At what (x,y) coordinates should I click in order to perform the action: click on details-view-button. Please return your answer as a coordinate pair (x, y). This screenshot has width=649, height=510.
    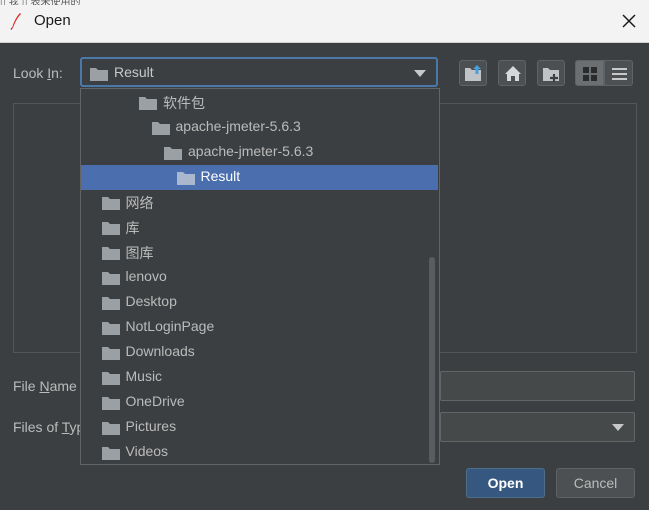
    Looking at the image, I should click on (618, 73).